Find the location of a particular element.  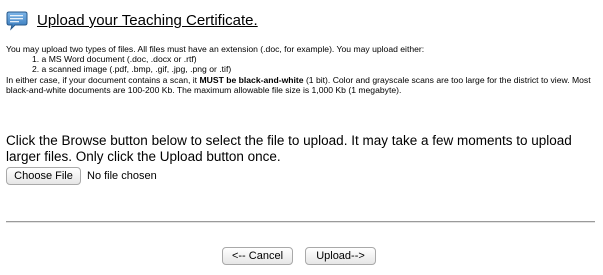

note-emphasis: MUST be black-and-white is located at coordinates (251, 79).